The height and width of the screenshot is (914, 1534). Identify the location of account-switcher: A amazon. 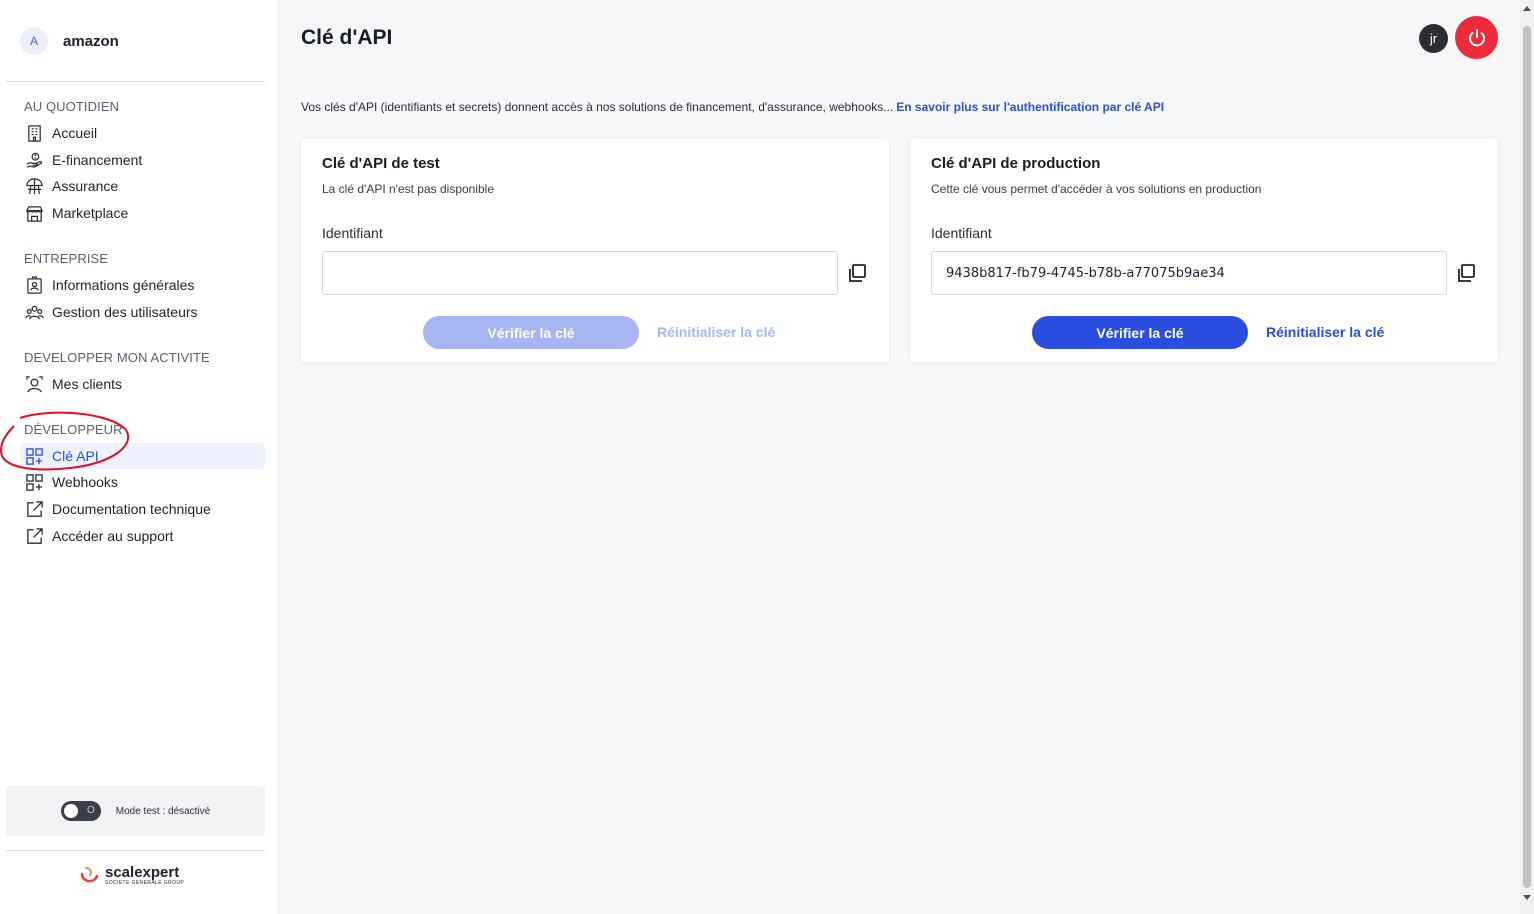
(69, 41).